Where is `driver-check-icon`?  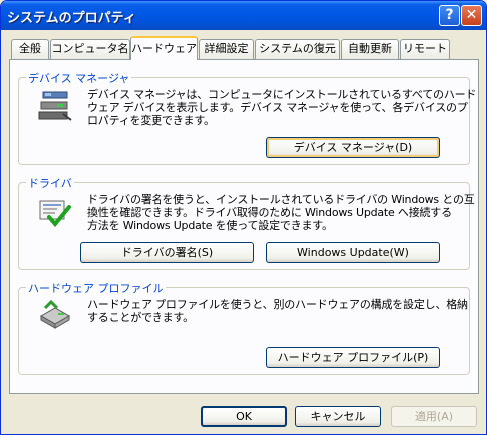
driver-check-icon is located at coordinates (55, 213).